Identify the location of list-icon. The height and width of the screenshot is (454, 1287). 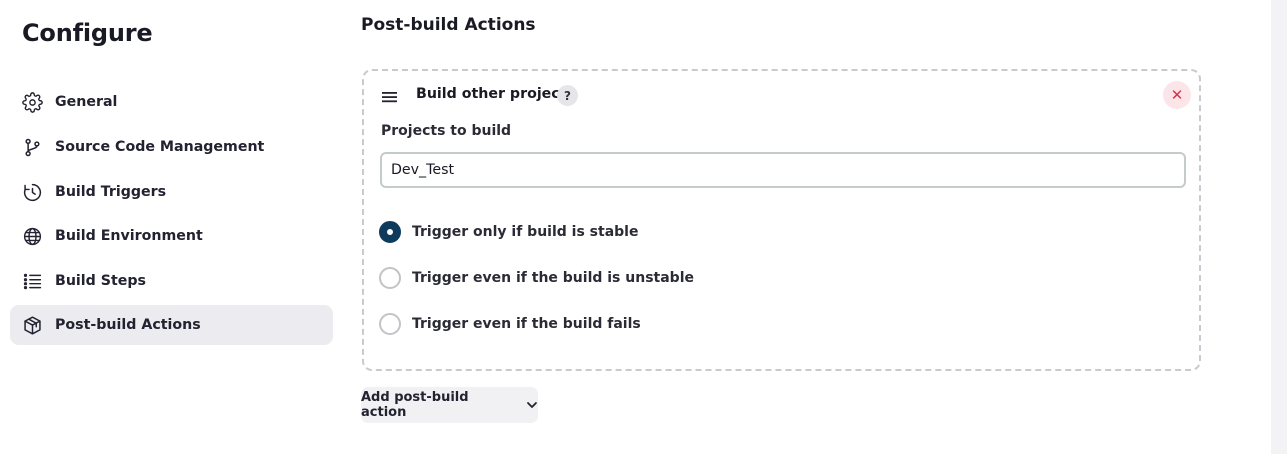
(32, 281).